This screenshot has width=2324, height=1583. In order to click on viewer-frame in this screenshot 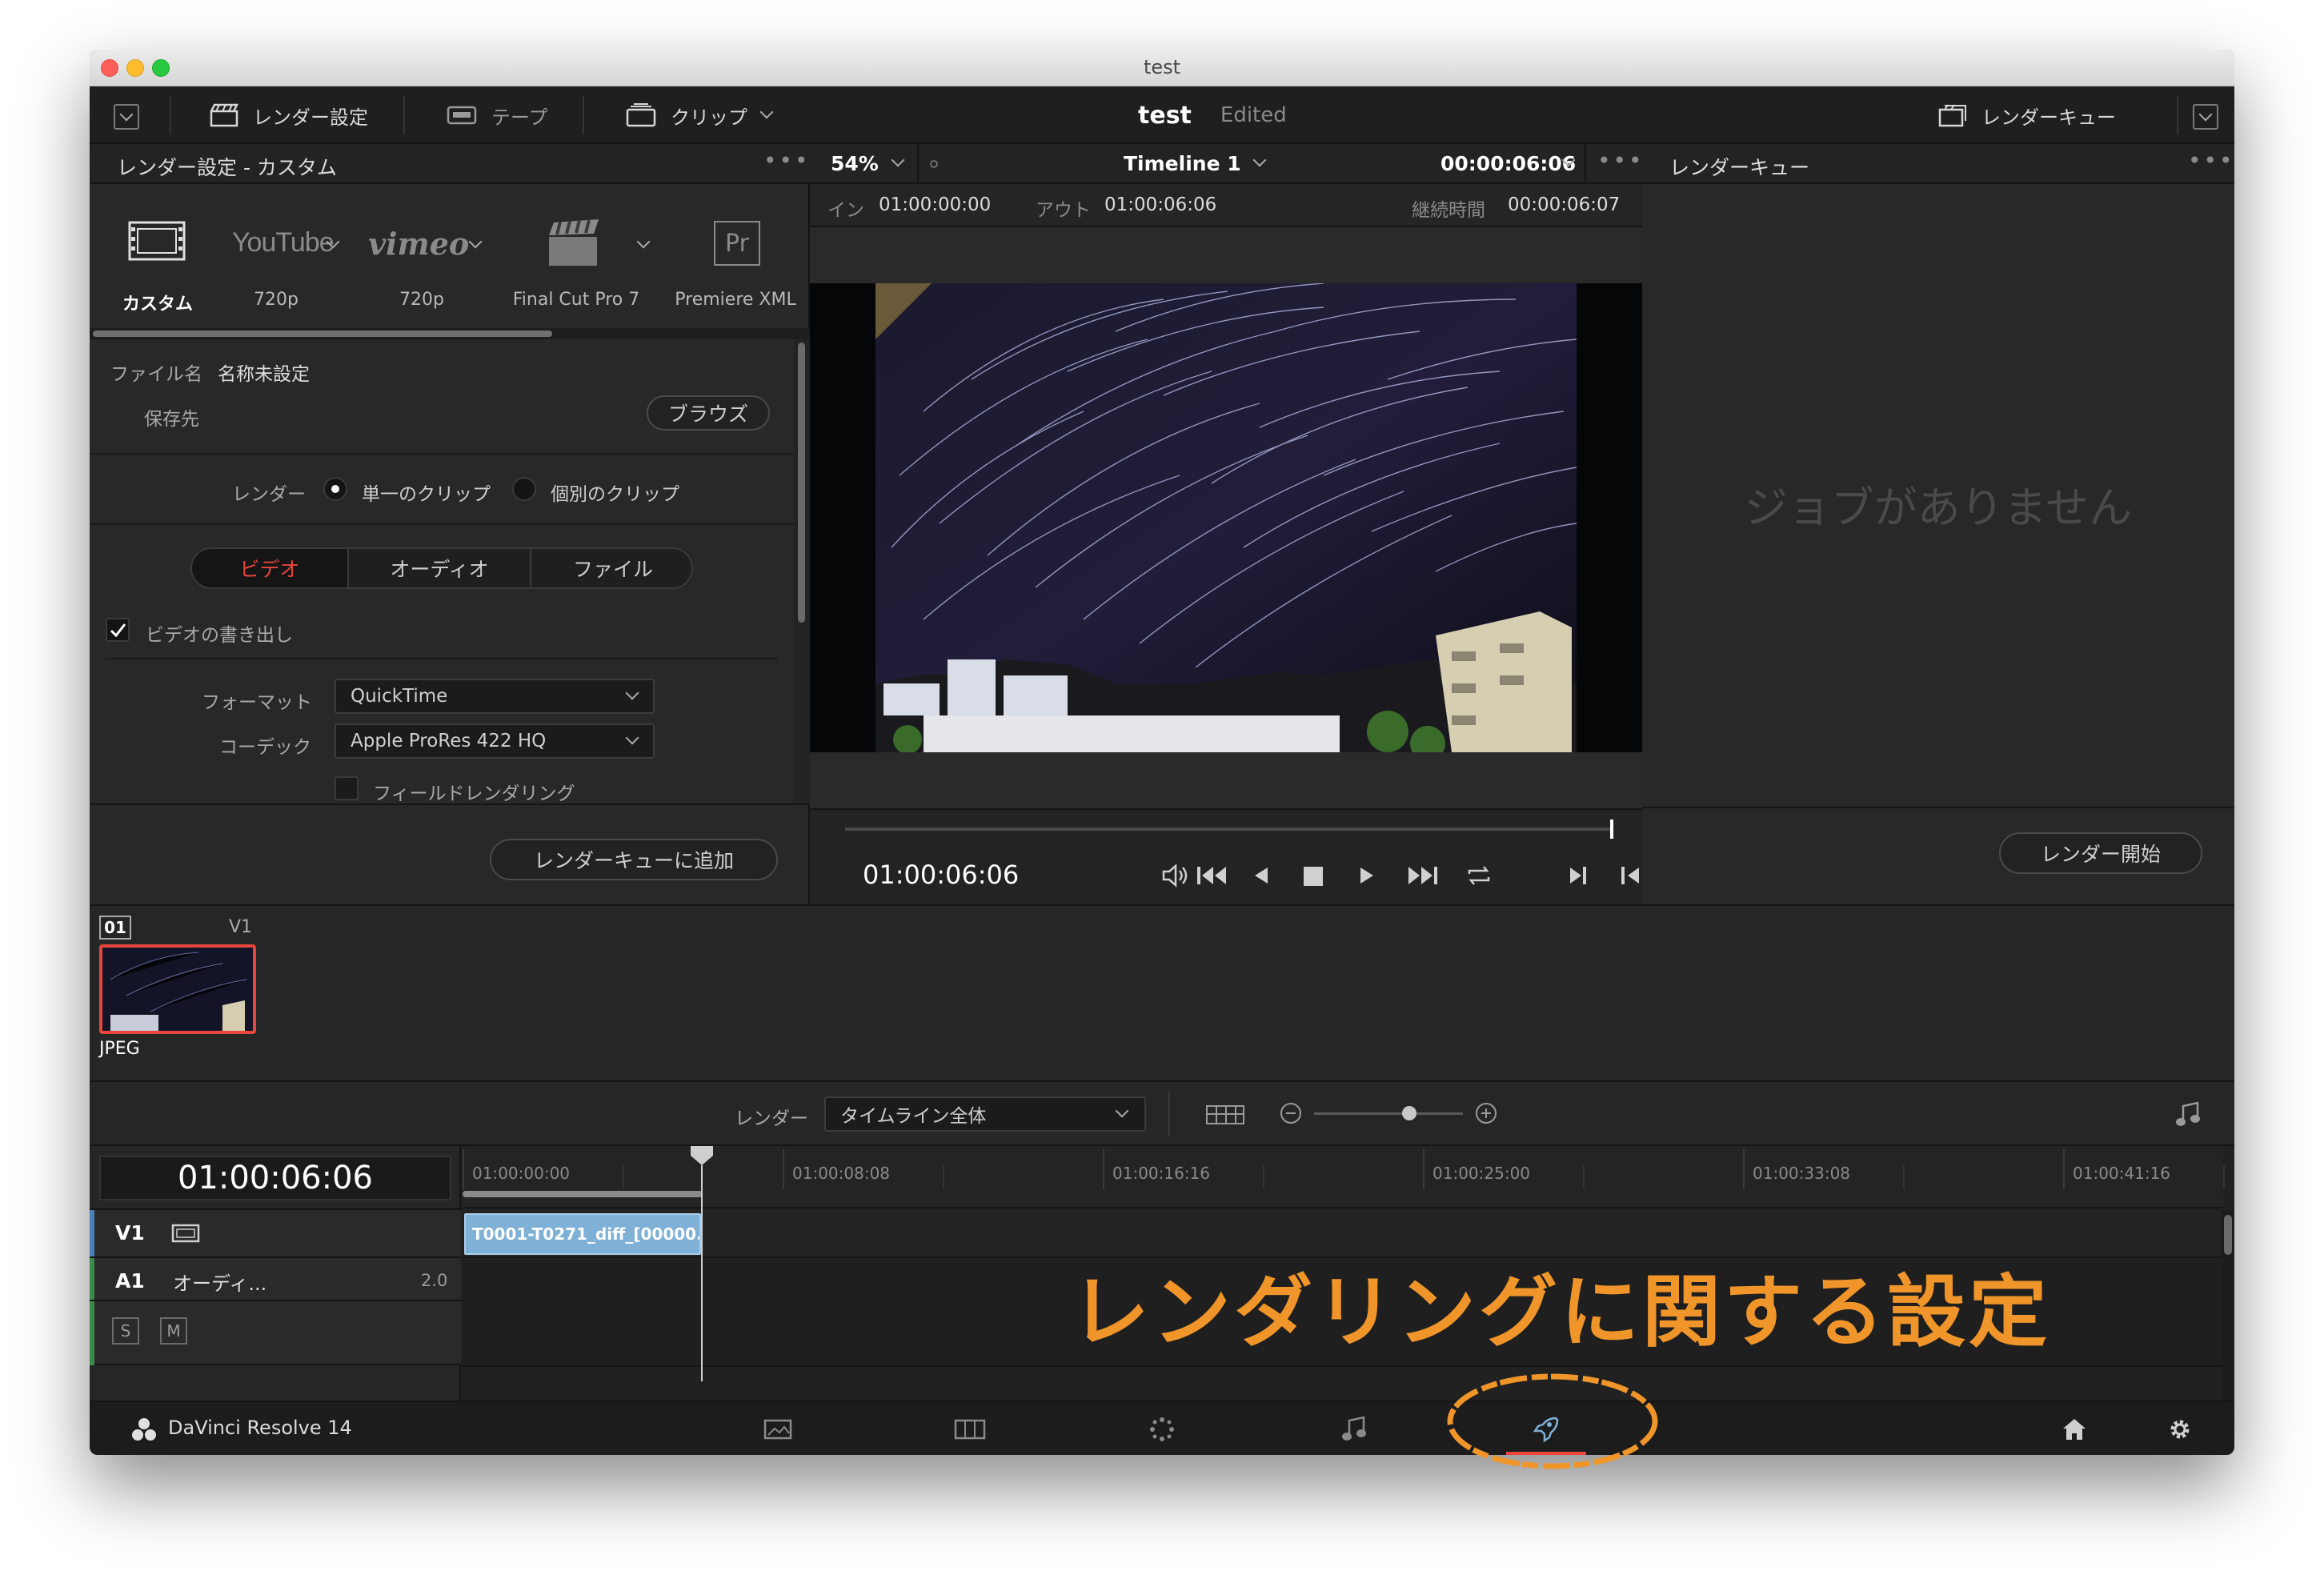, I will do `click(1226, 517)`.